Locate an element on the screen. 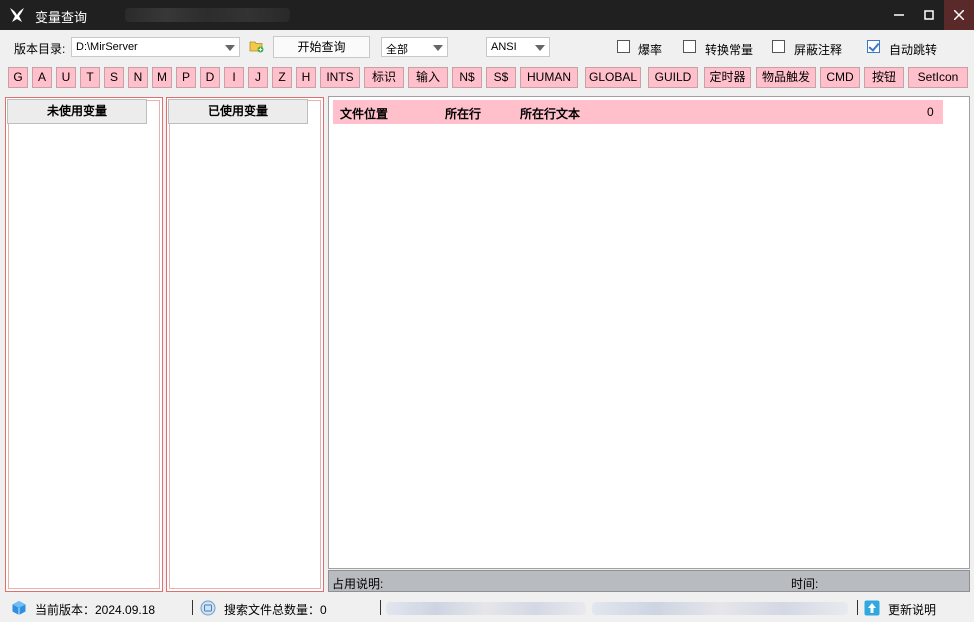  title-bar: 变量查询 is located at coordinates (487, 15).